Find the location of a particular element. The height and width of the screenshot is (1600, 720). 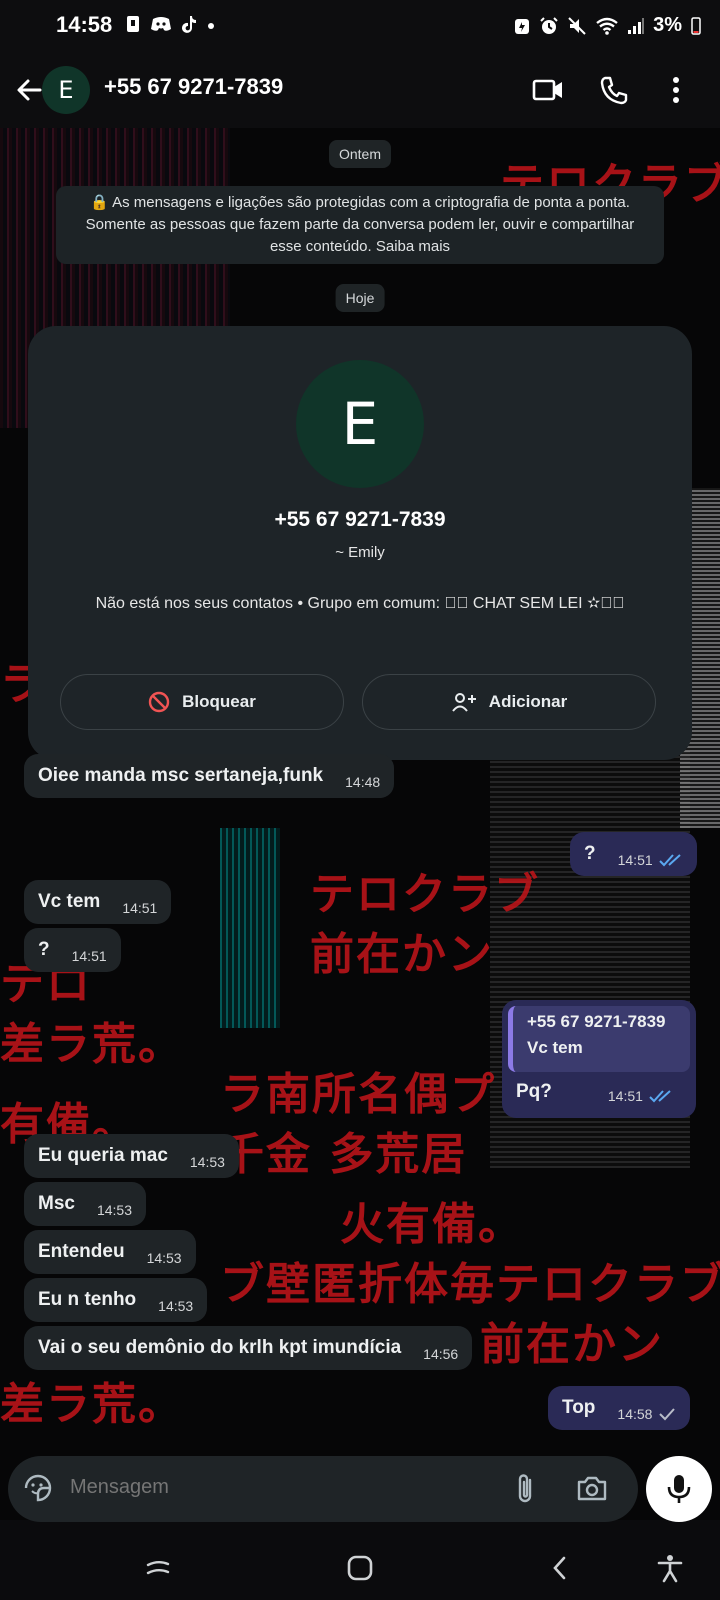

sticker-icon is located at coordinates (38, 1488).